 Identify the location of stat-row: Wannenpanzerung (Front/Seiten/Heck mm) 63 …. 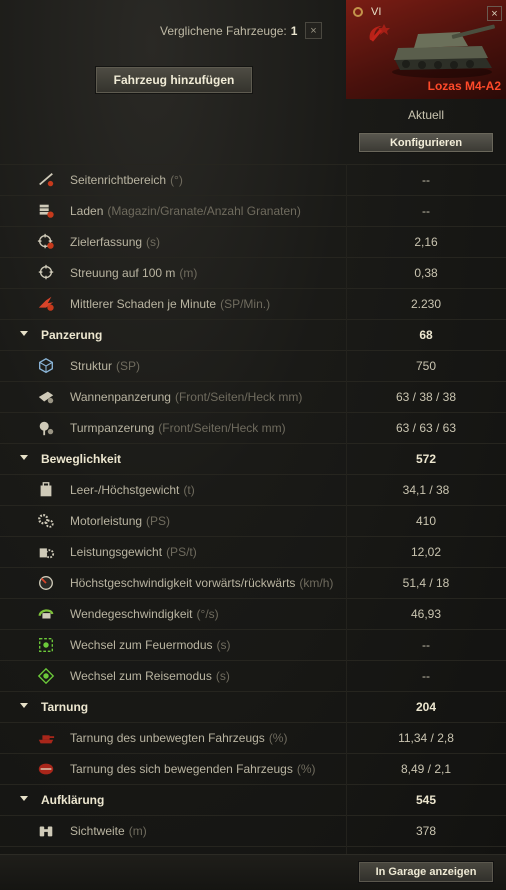
(253, 396).